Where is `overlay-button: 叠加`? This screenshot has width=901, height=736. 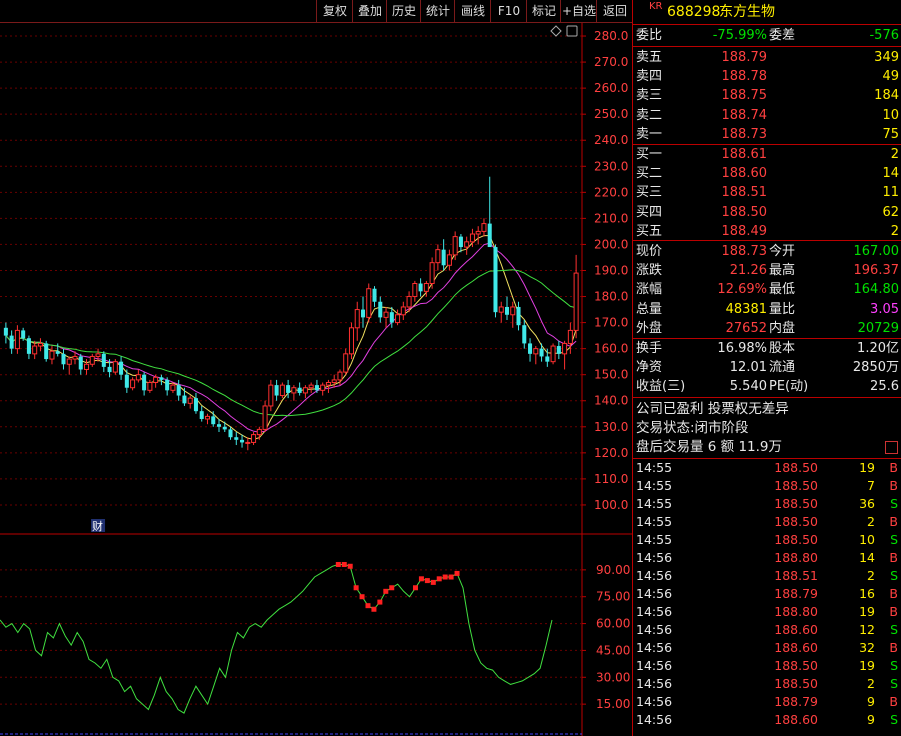
overlay-button: 叠加 is located at coordinates (369, 11).